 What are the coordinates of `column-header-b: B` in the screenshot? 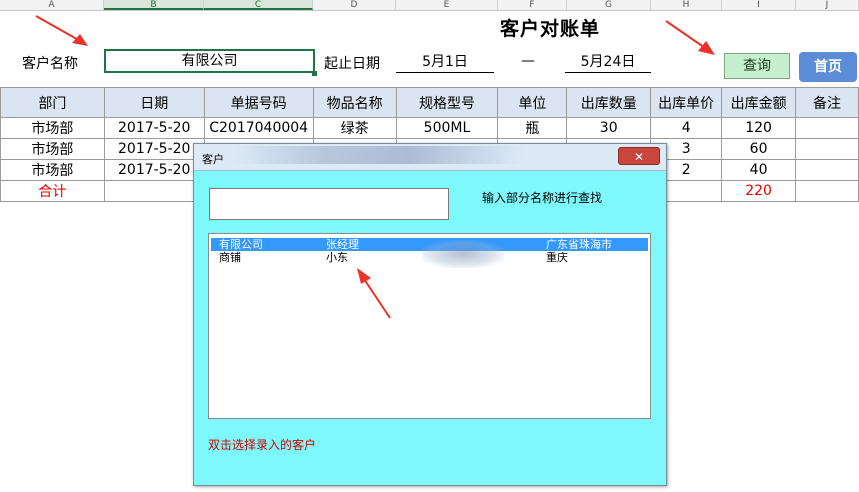 It's located at (154, 5).